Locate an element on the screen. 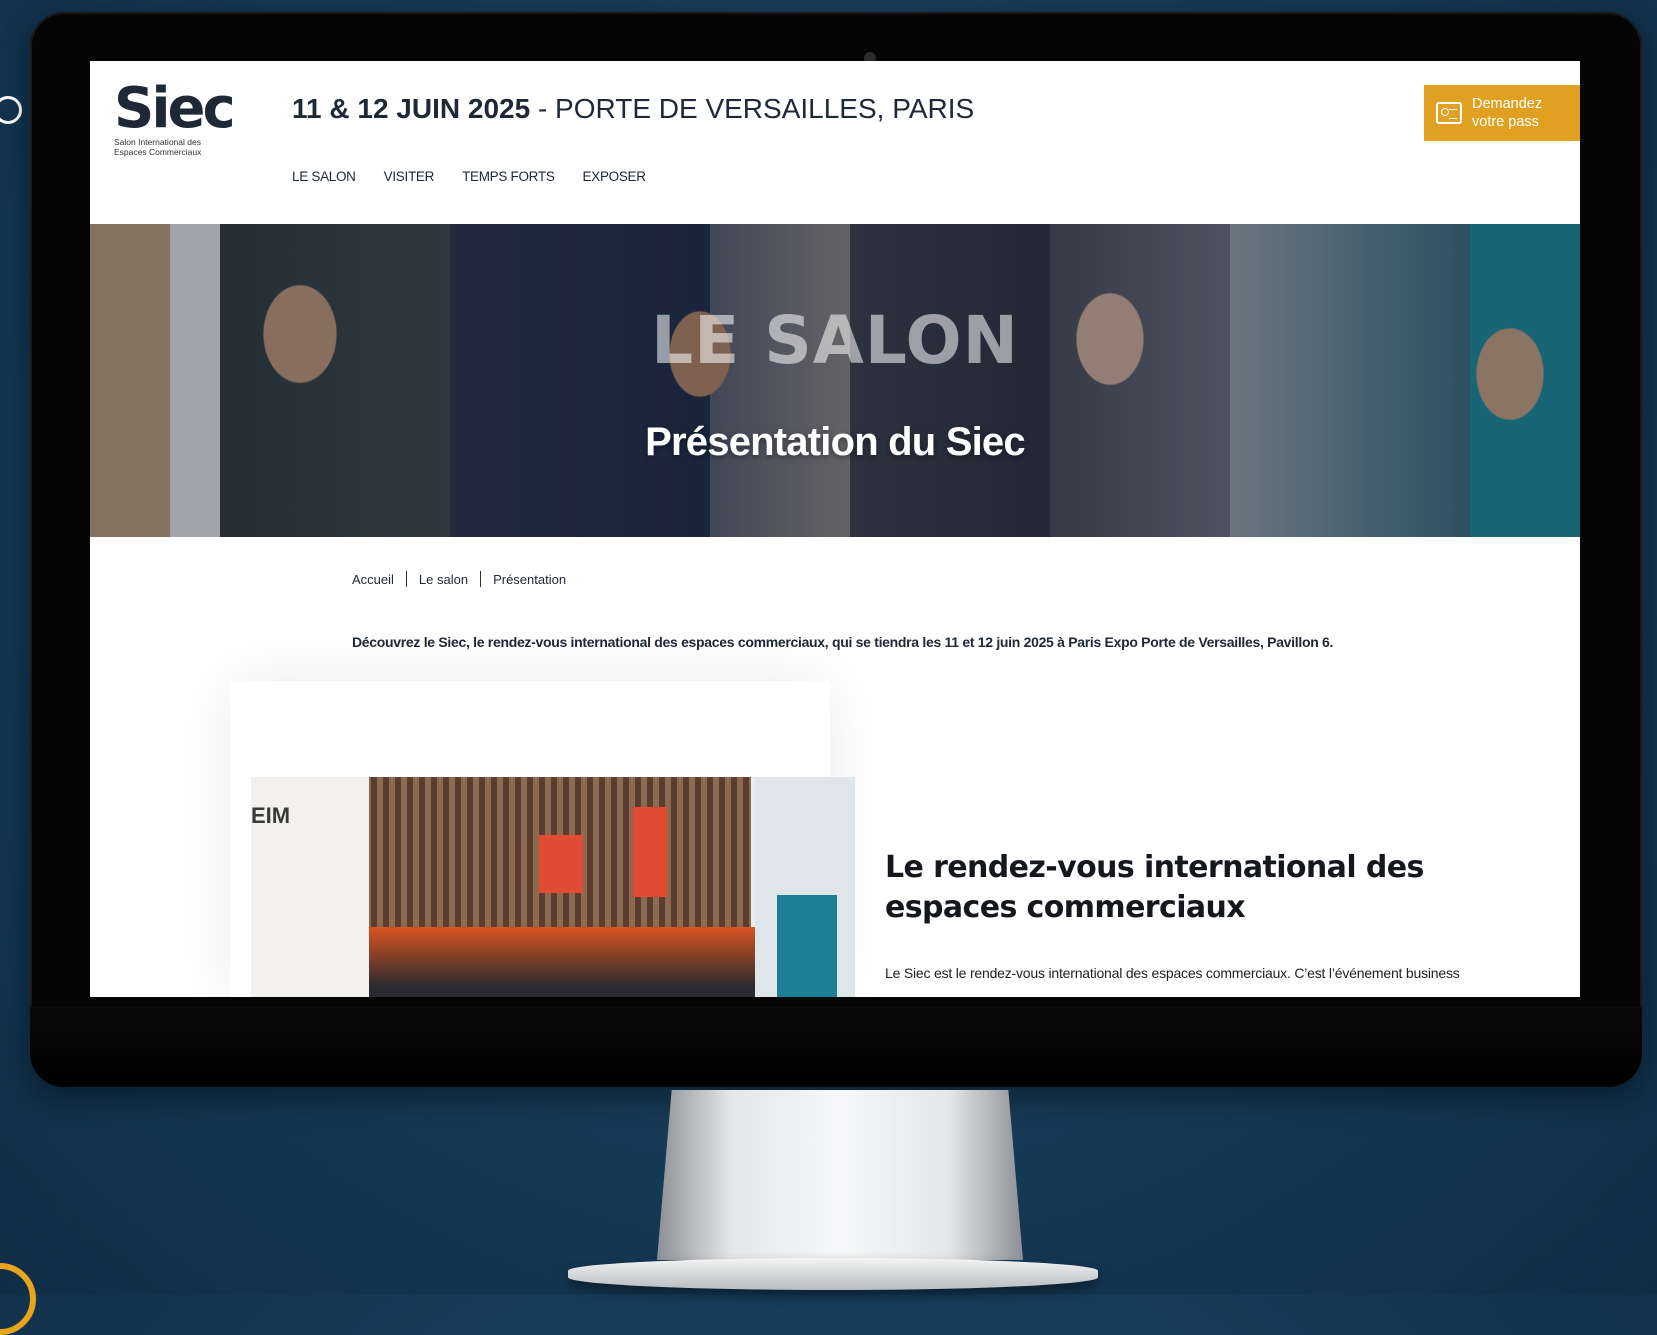  exhibition-photo: EIM is located at coordinates (553, 887).